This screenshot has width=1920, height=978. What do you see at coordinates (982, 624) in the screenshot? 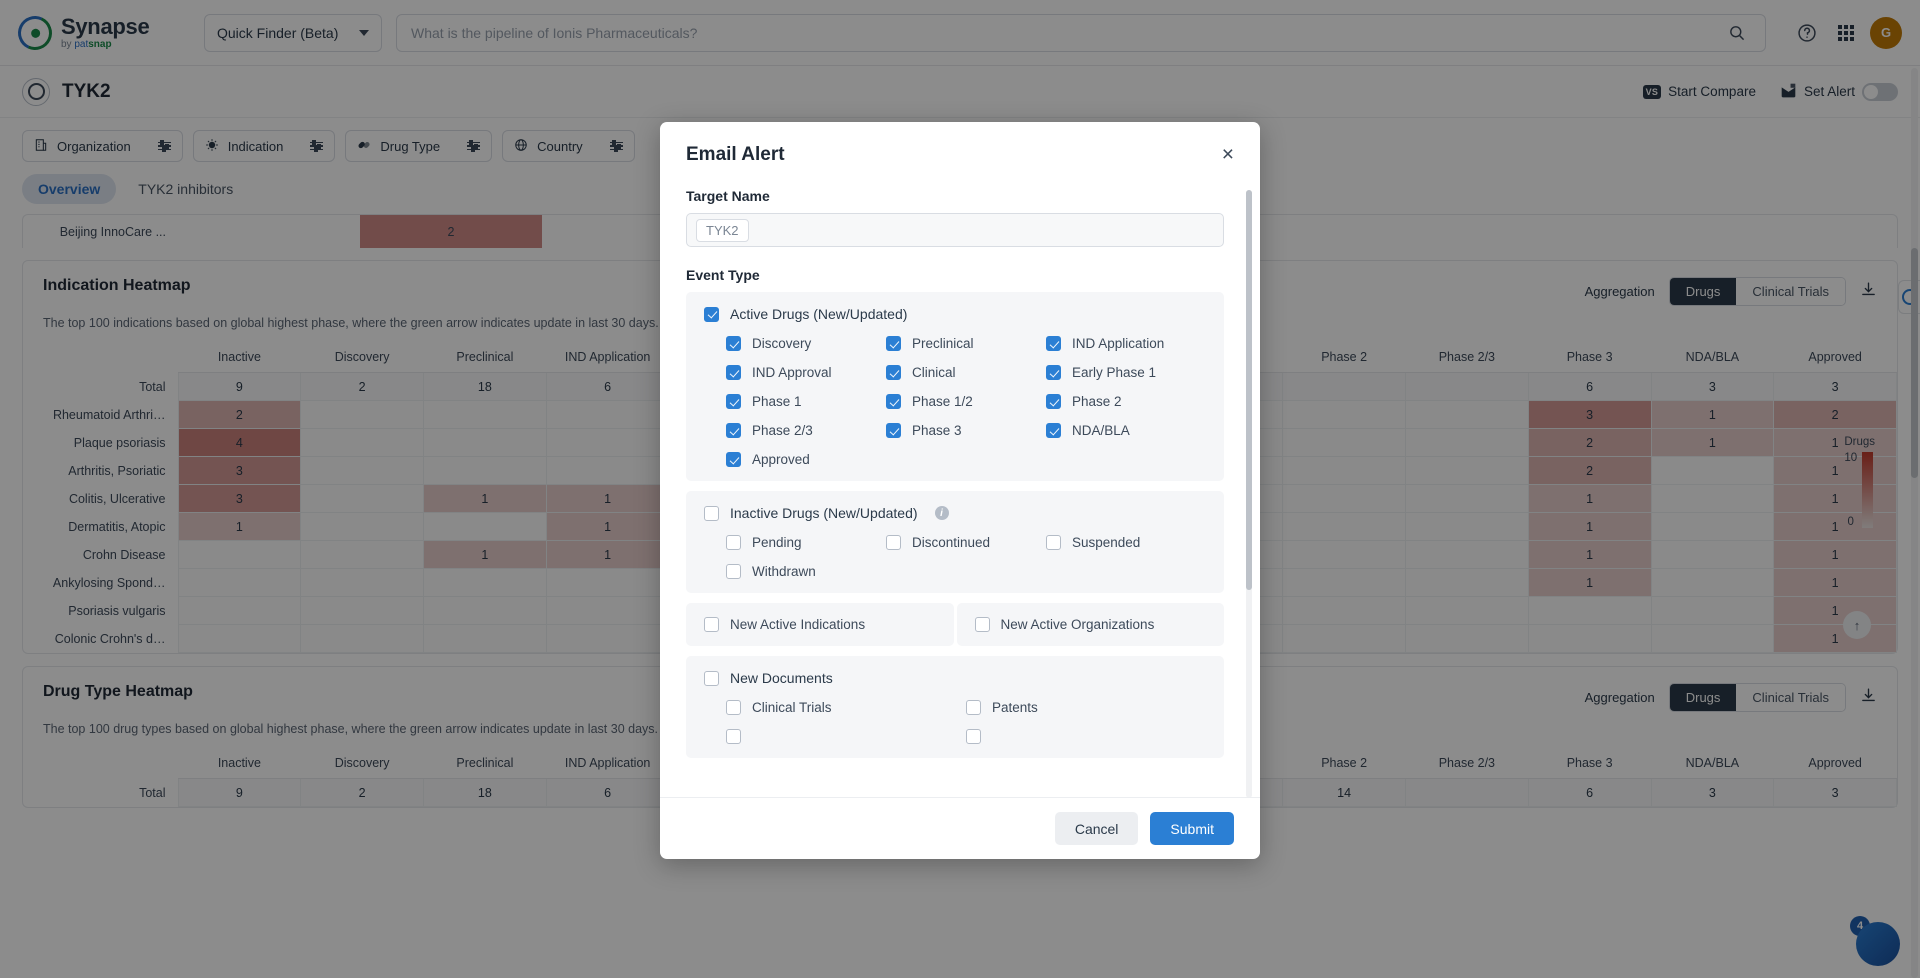
I see `checkbox-new-active-organizations` at bounding box center [982, 624].